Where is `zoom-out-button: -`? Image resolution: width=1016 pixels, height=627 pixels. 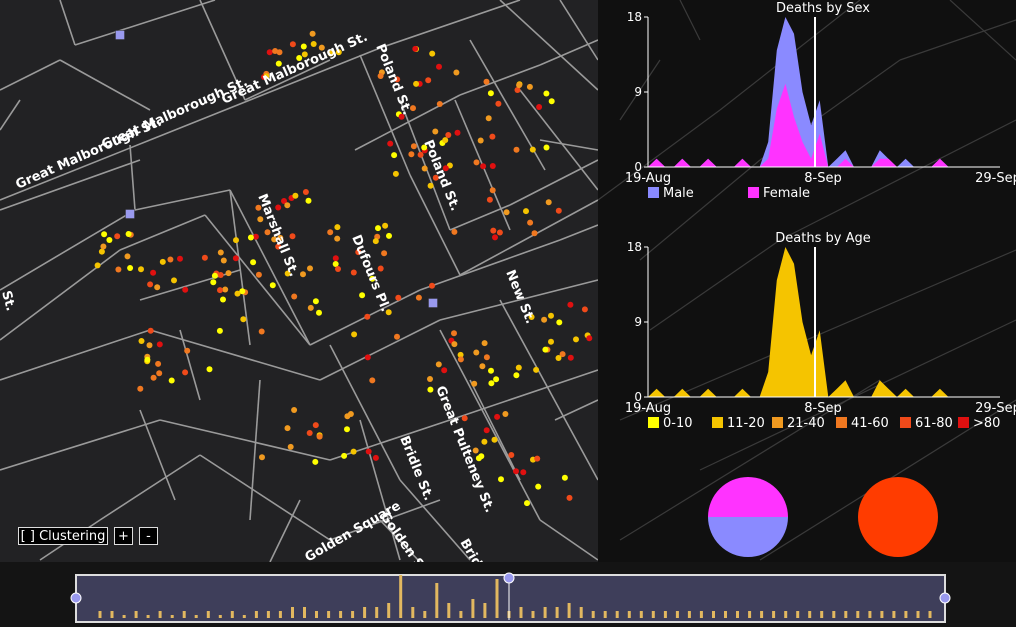
zoom-out-button: - is located at coordinates (148, 536).